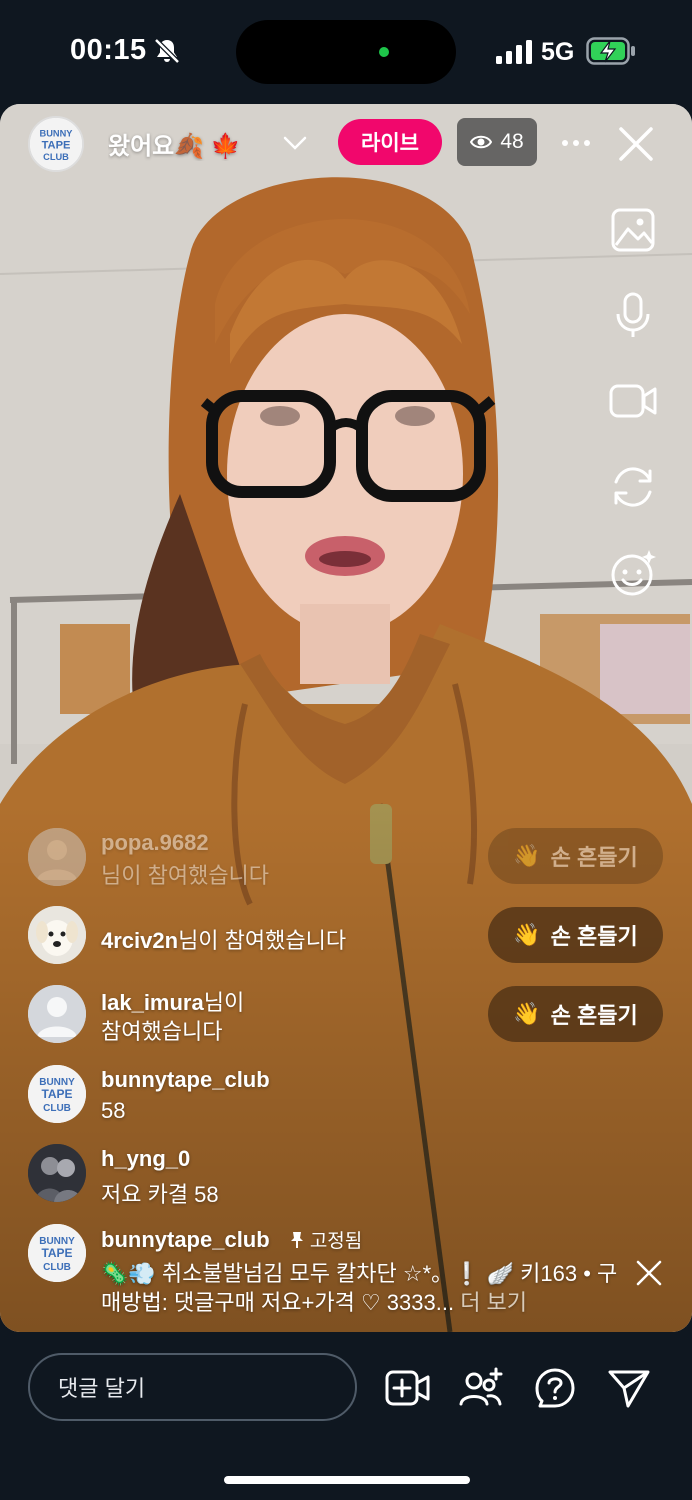 This screenshot has height=1500, width=692. What do you see at coordinates (160, 1194) in the screenshot?
I see `comment-text: 저요 카결 58` at bounding box center [160, 1194].